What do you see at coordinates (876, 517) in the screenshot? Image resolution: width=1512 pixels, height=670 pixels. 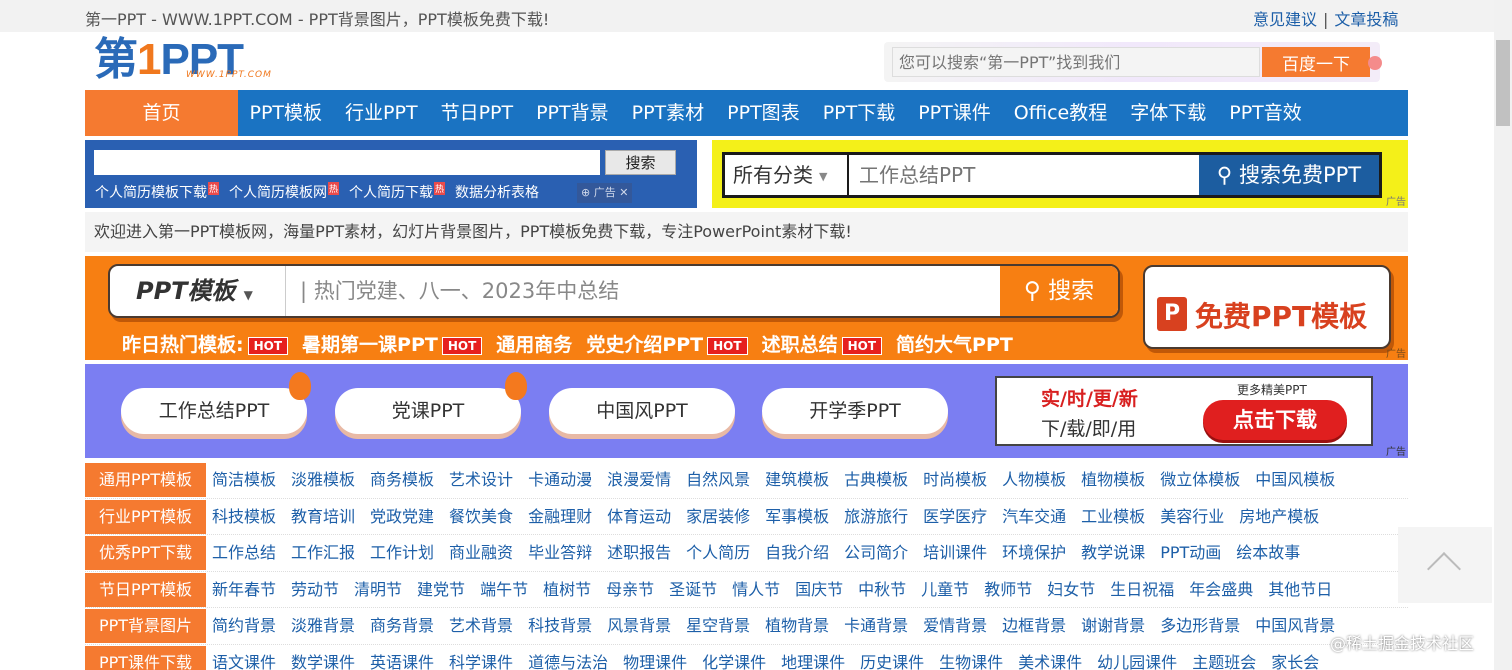 I see `category-link: 旅游旅行` at bounding box center [876, 517].